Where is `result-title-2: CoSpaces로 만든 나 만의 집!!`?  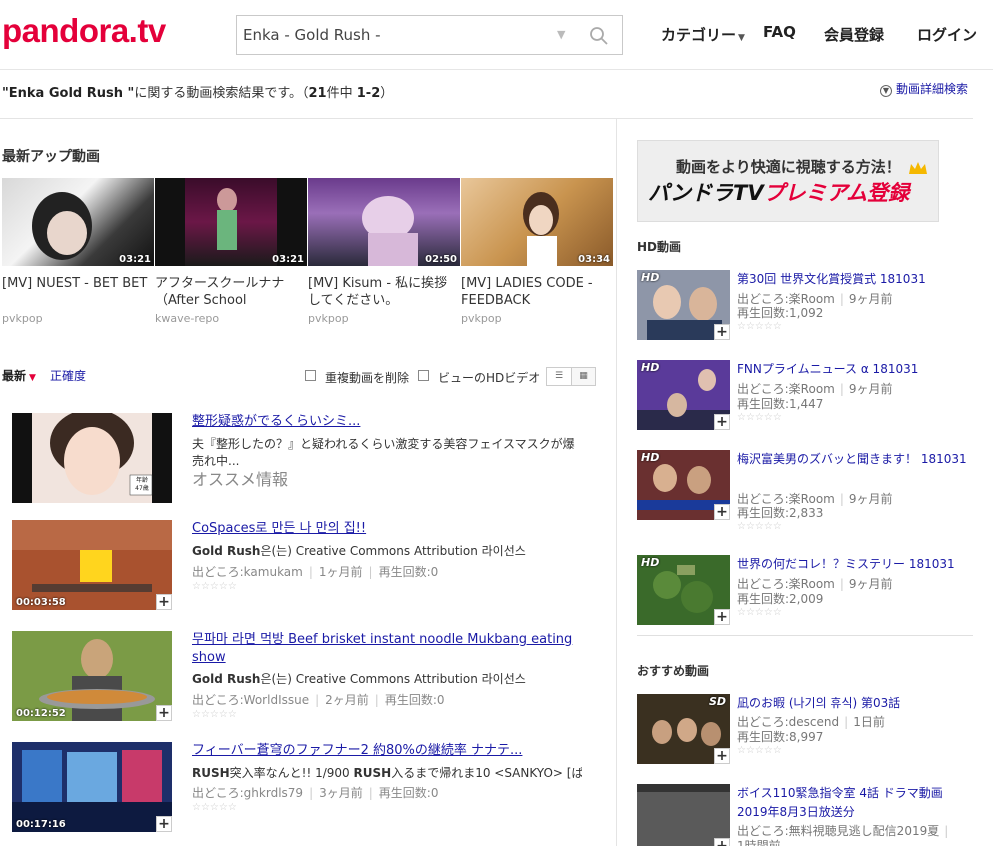 result-title-2: CoSpaces로 만든 나 만의 집!! is located at coordinates (387, 529).